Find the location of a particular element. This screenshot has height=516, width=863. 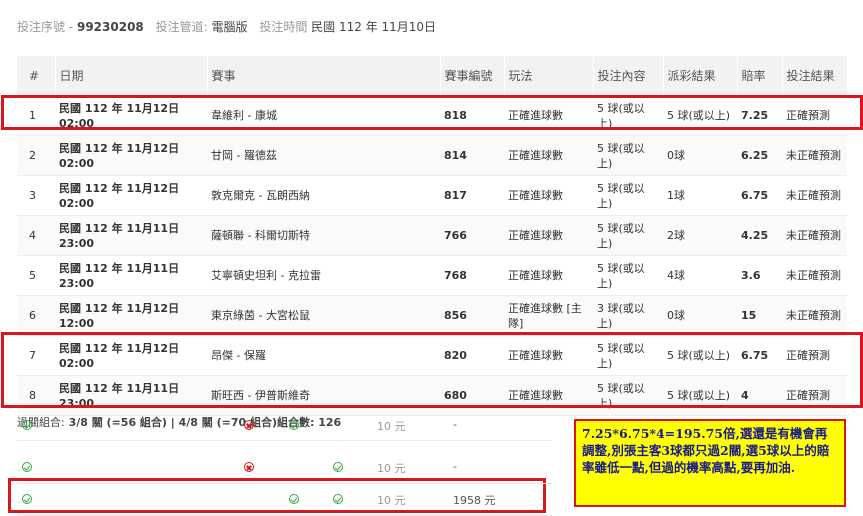

row-match: 韋維利 - 康城 is located at coordinates (323, 116).